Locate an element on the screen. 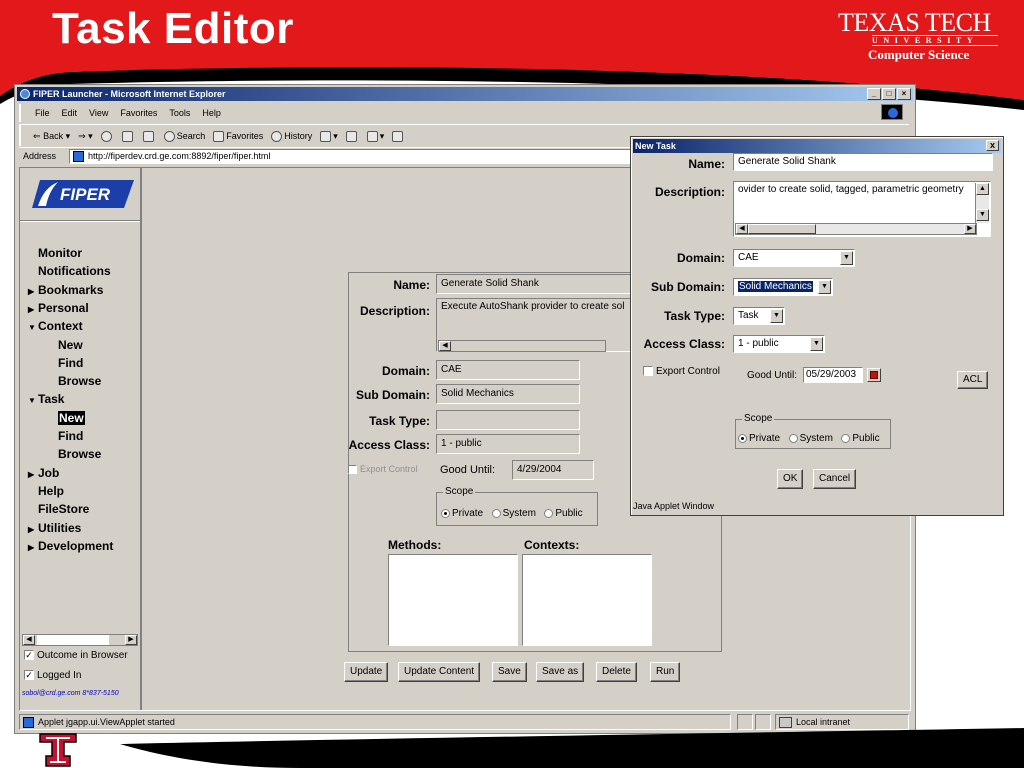 Image resolution: width=1024 pixels, height=768 pixels. stop-button is located at coordinates (107, 135).